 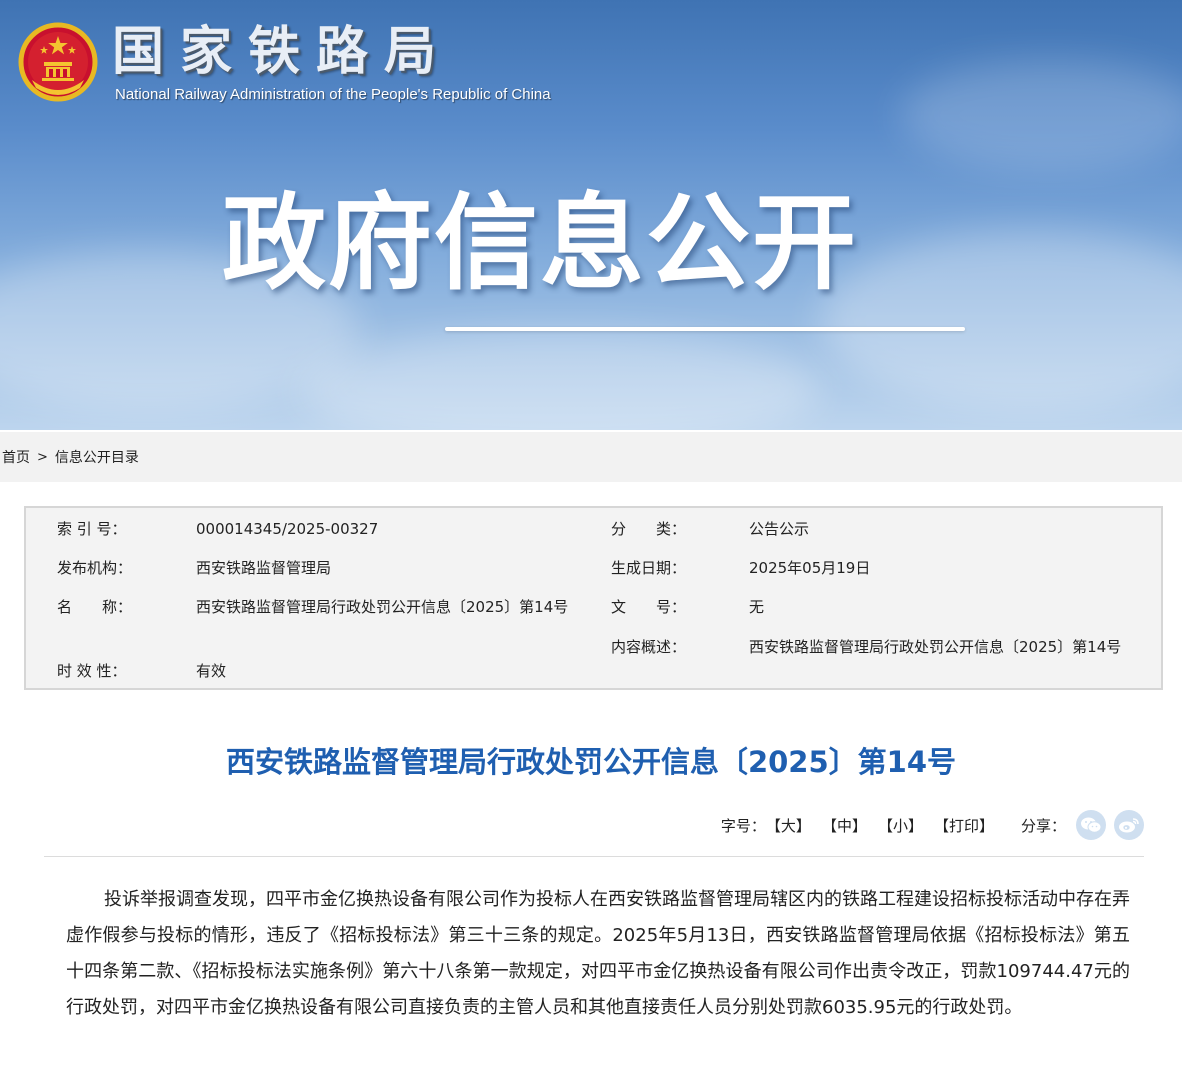 I want to click on font-size-label: 字号：, so click(x=743, y=825).